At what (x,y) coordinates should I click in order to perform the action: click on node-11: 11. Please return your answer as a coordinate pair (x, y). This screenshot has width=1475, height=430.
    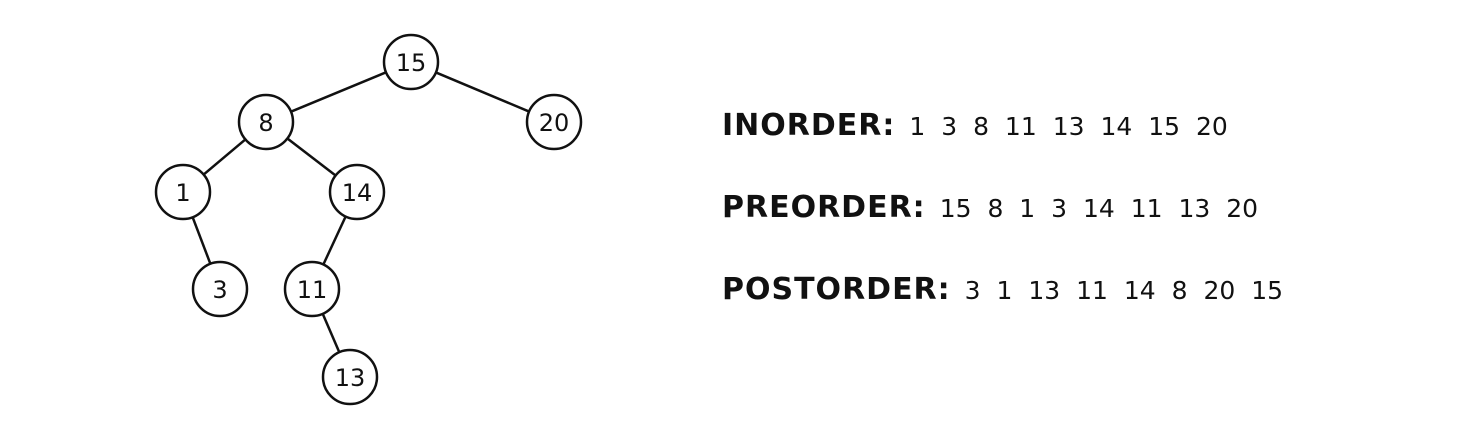
    Looking at the image, I should click on (312, 289).